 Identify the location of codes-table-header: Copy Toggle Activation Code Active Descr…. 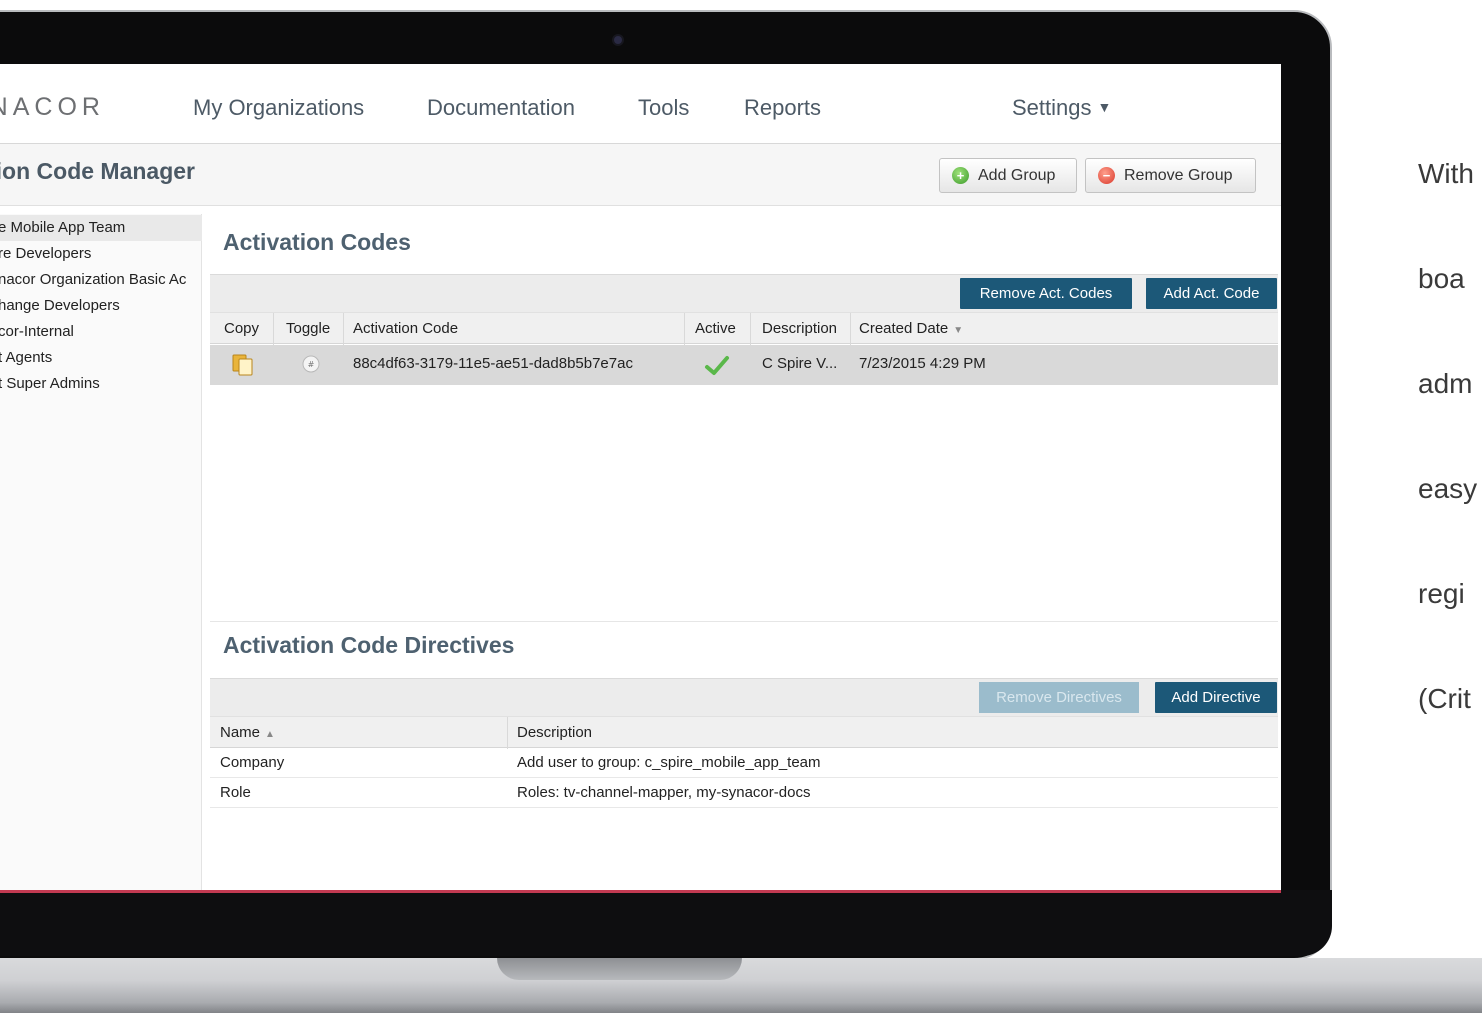
(744, 328).